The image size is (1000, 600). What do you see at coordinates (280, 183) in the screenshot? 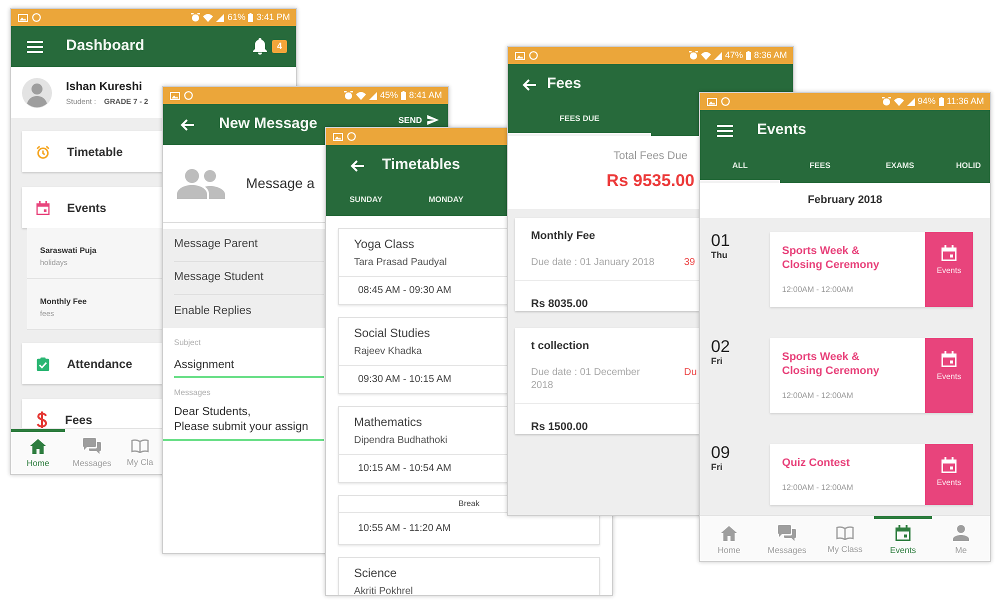
I see `recipients-text: Message a` at bounding box center [280, 183].